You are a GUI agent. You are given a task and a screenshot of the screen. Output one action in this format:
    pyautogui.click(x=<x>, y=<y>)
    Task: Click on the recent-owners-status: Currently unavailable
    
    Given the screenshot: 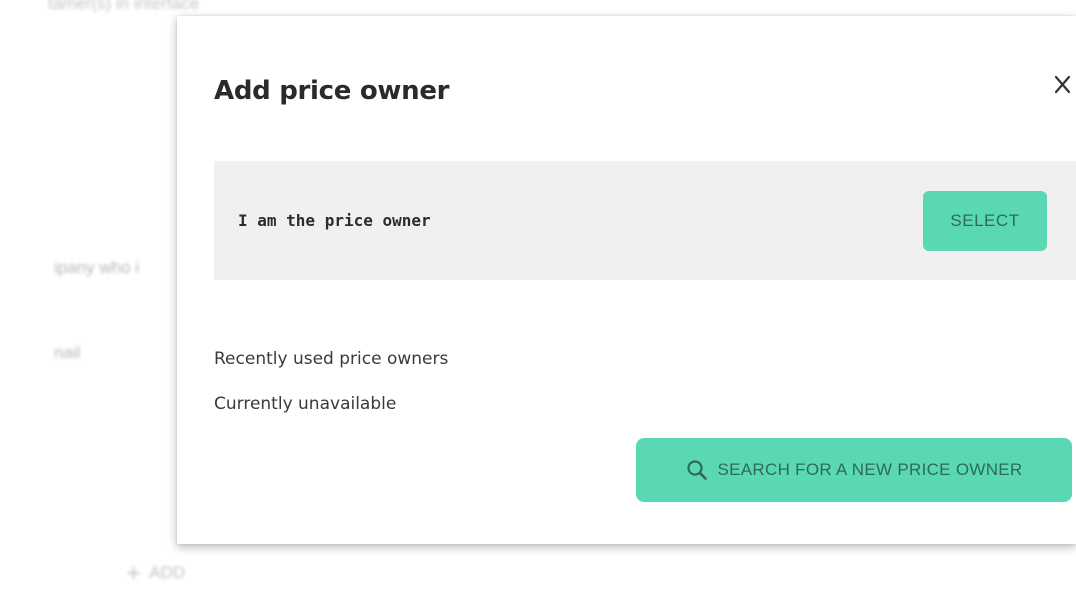 What is the action you would take?
    pyautogui.click(x=305, y=404)
    